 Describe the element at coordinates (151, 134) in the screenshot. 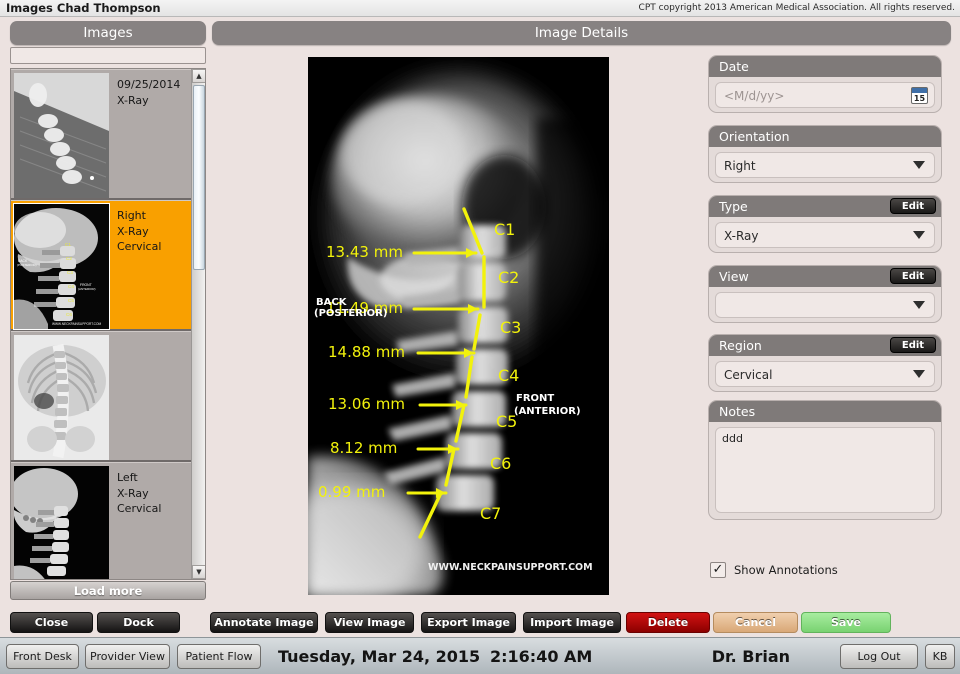

I see `thumbnail-metadata: 09/25/2014 X-Ray` at that location.